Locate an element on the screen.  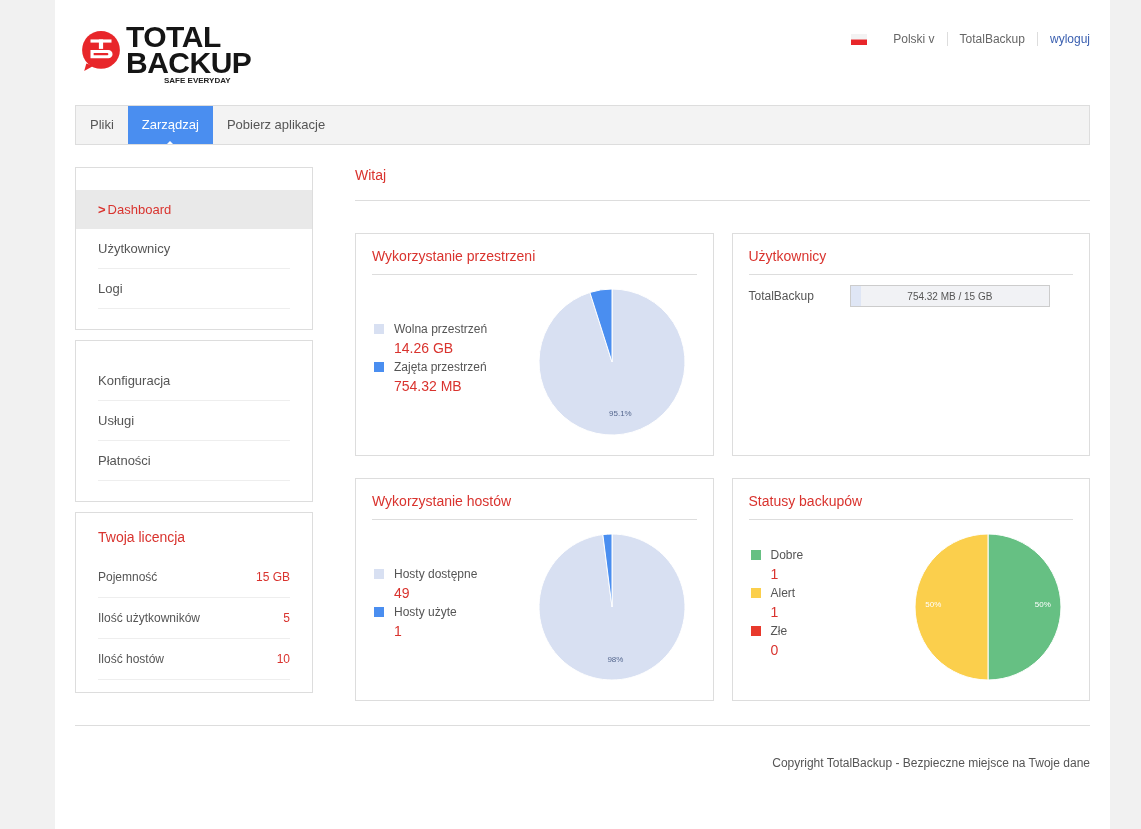
card-title: Statusy backupów is located at coordinates (910, 506).